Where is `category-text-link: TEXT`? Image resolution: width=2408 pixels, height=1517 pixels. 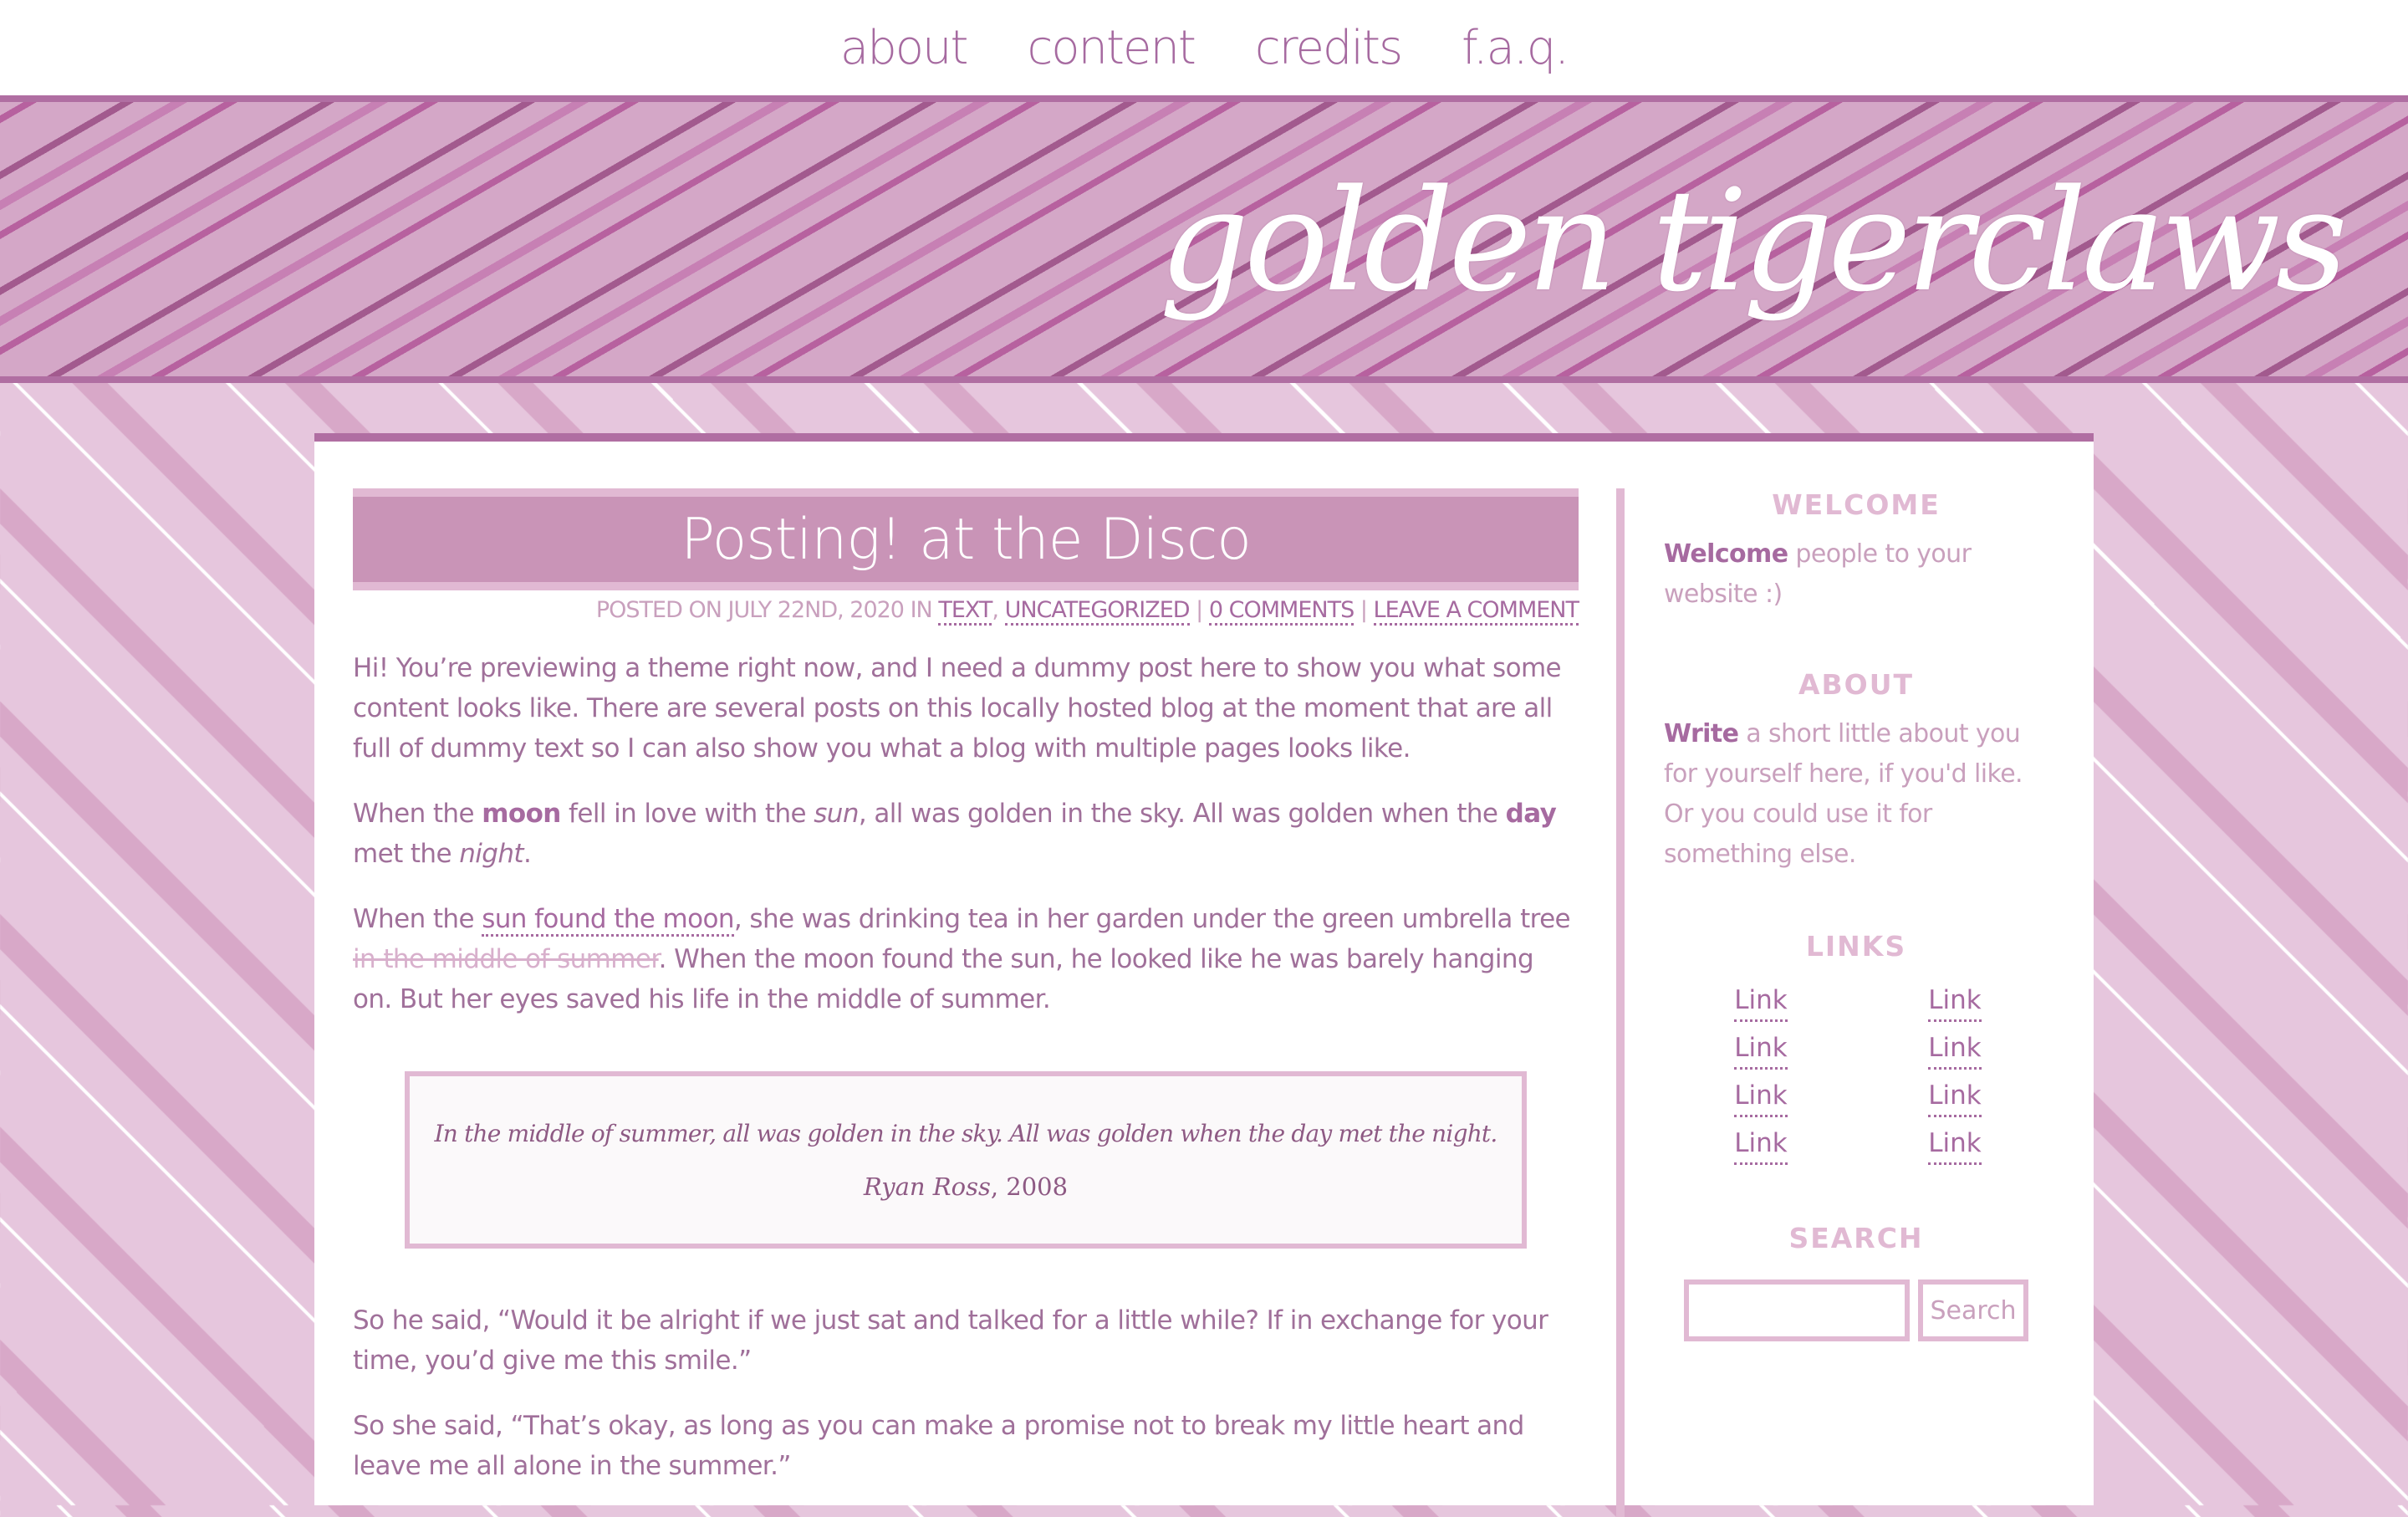
category-text-link: TEXT is located at coordinates (965, 612).